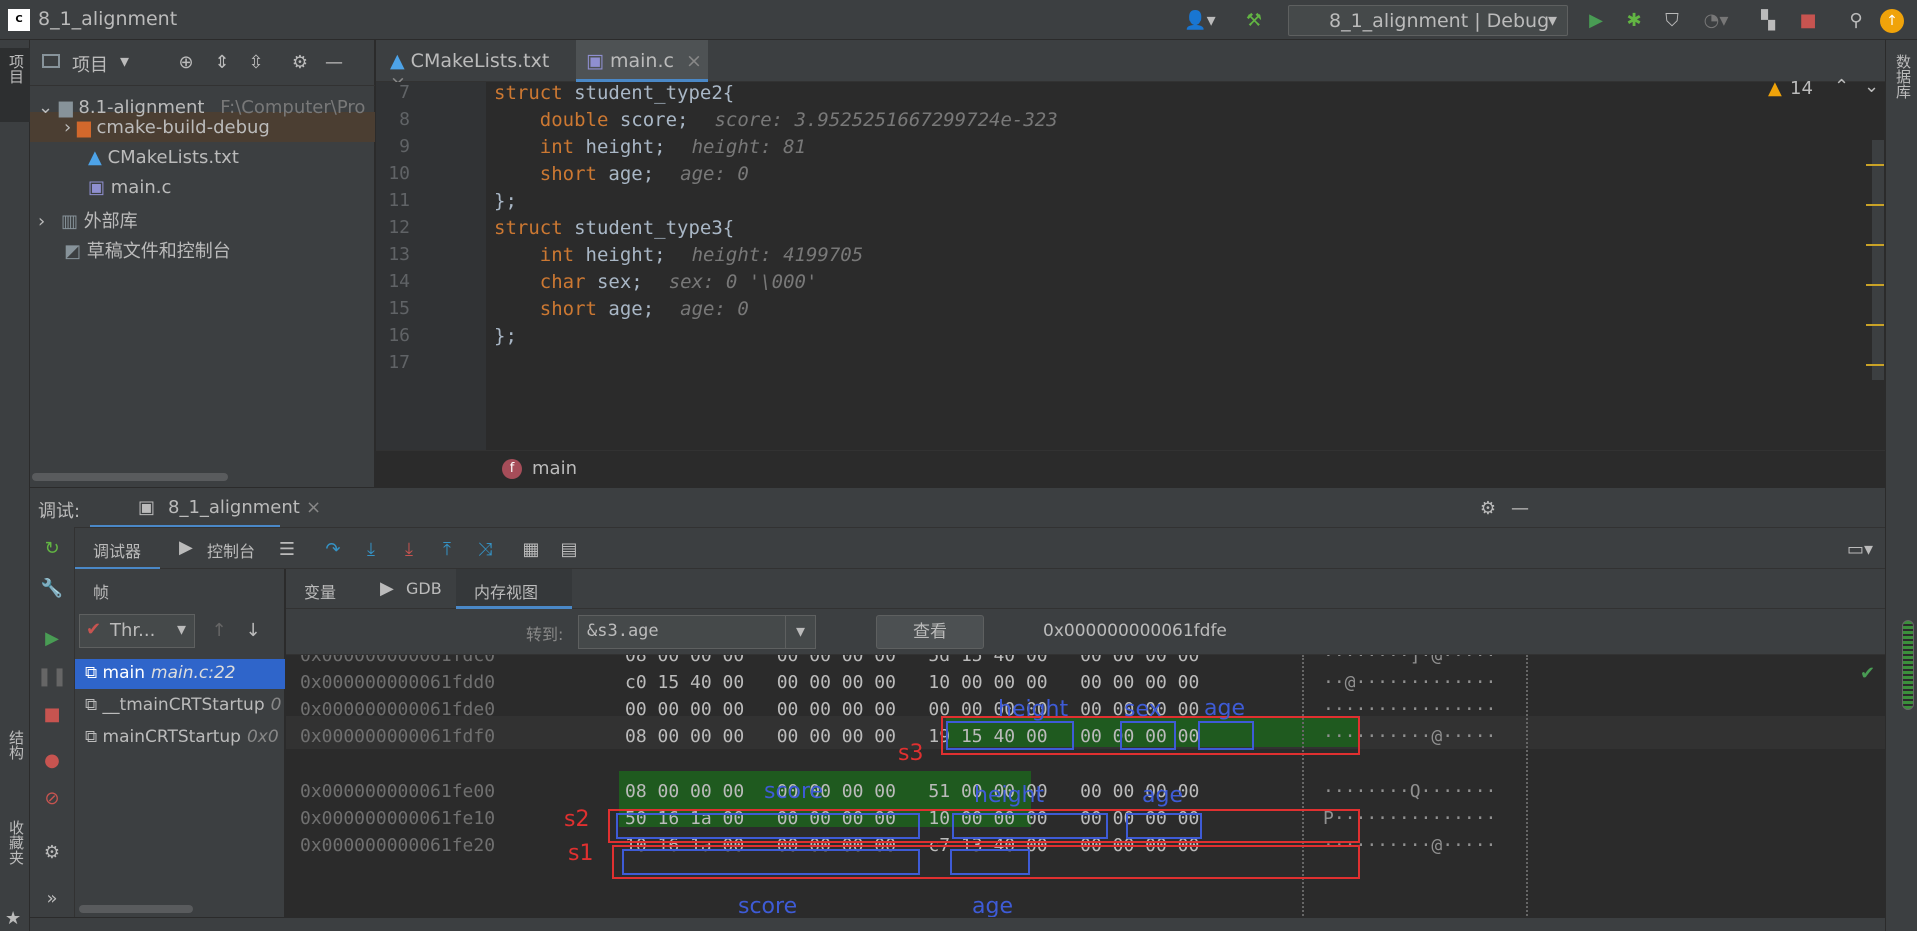  I want to click on debug-session-tab: ▣ 8_1_alignment ×, so click(205, 508).